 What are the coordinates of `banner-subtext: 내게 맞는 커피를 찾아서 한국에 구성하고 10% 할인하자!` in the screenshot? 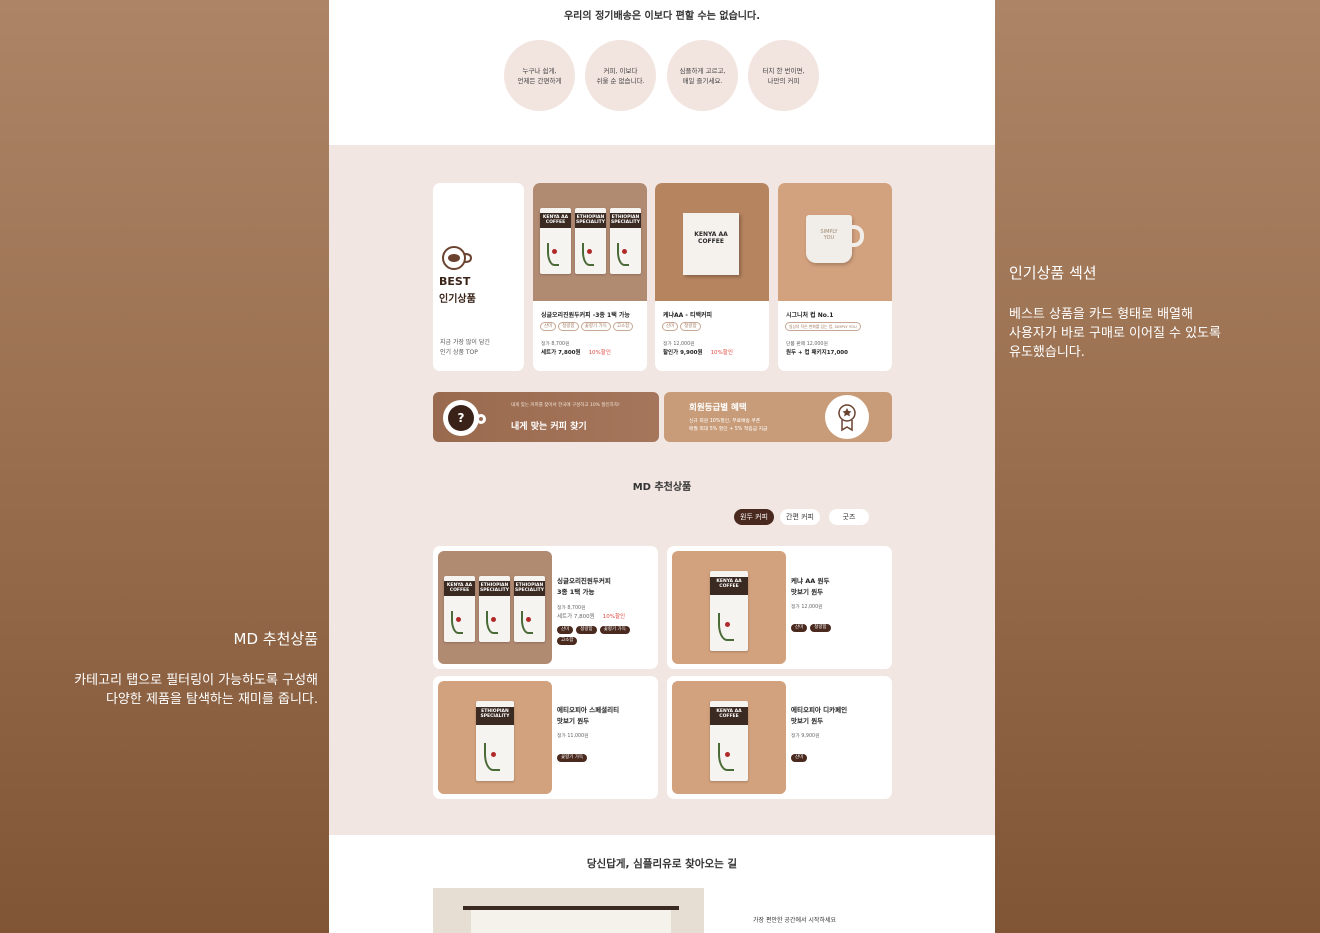 It's located at (565, 405).